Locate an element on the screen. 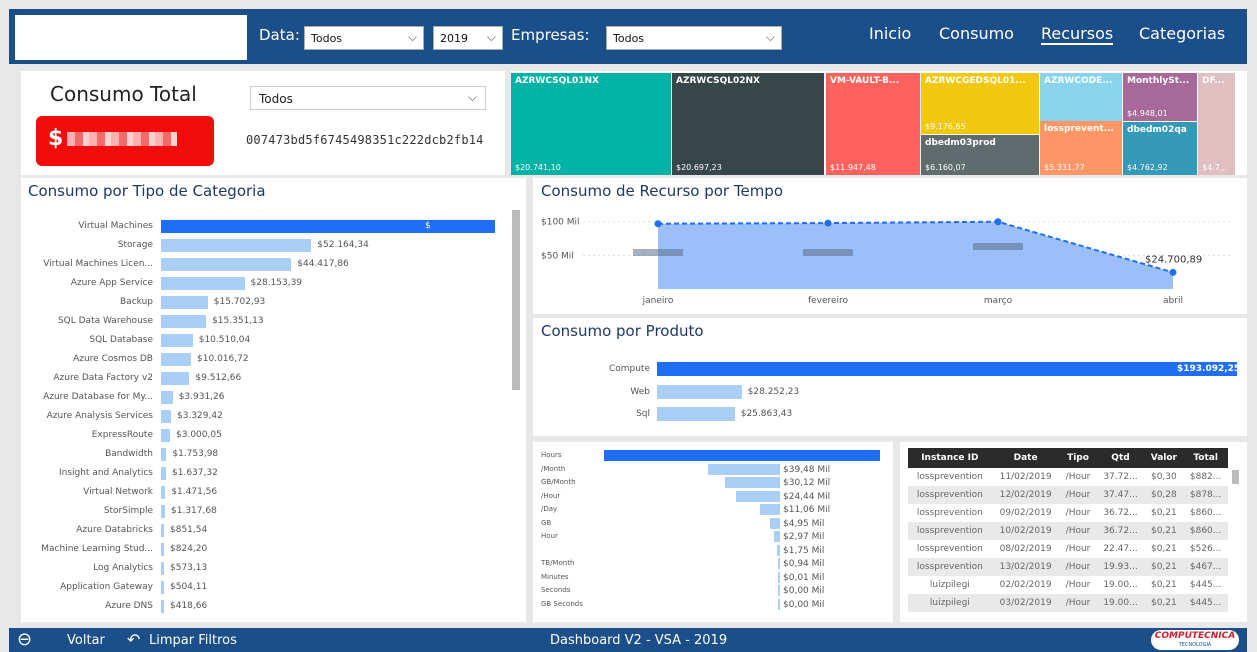  empresas-select: Todos ⌵ is located at coordinates (694, 38).